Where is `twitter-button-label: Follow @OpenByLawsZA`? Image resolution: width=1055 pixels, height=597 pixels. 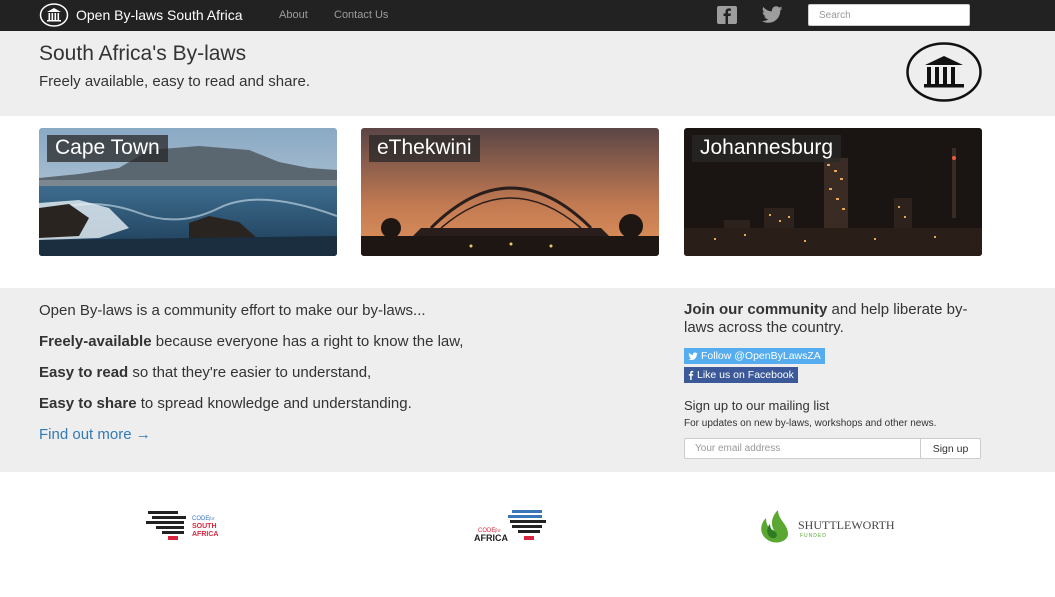 twitter-button-label: Follow @OpenByLawsZA is located at coordinates (761, 356).